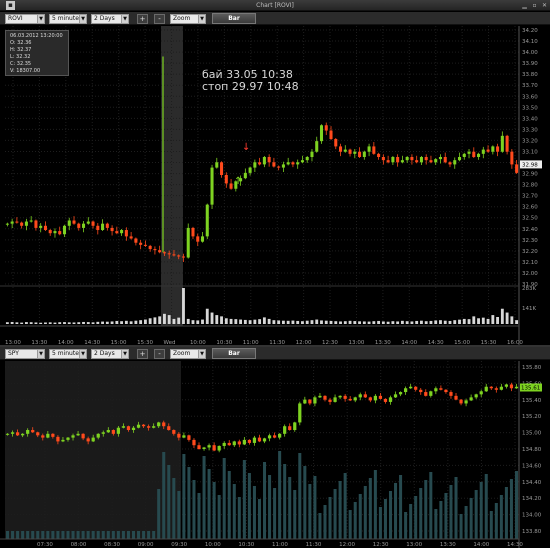  I want to click on maximize-icon: ▫, so click(534, 5).